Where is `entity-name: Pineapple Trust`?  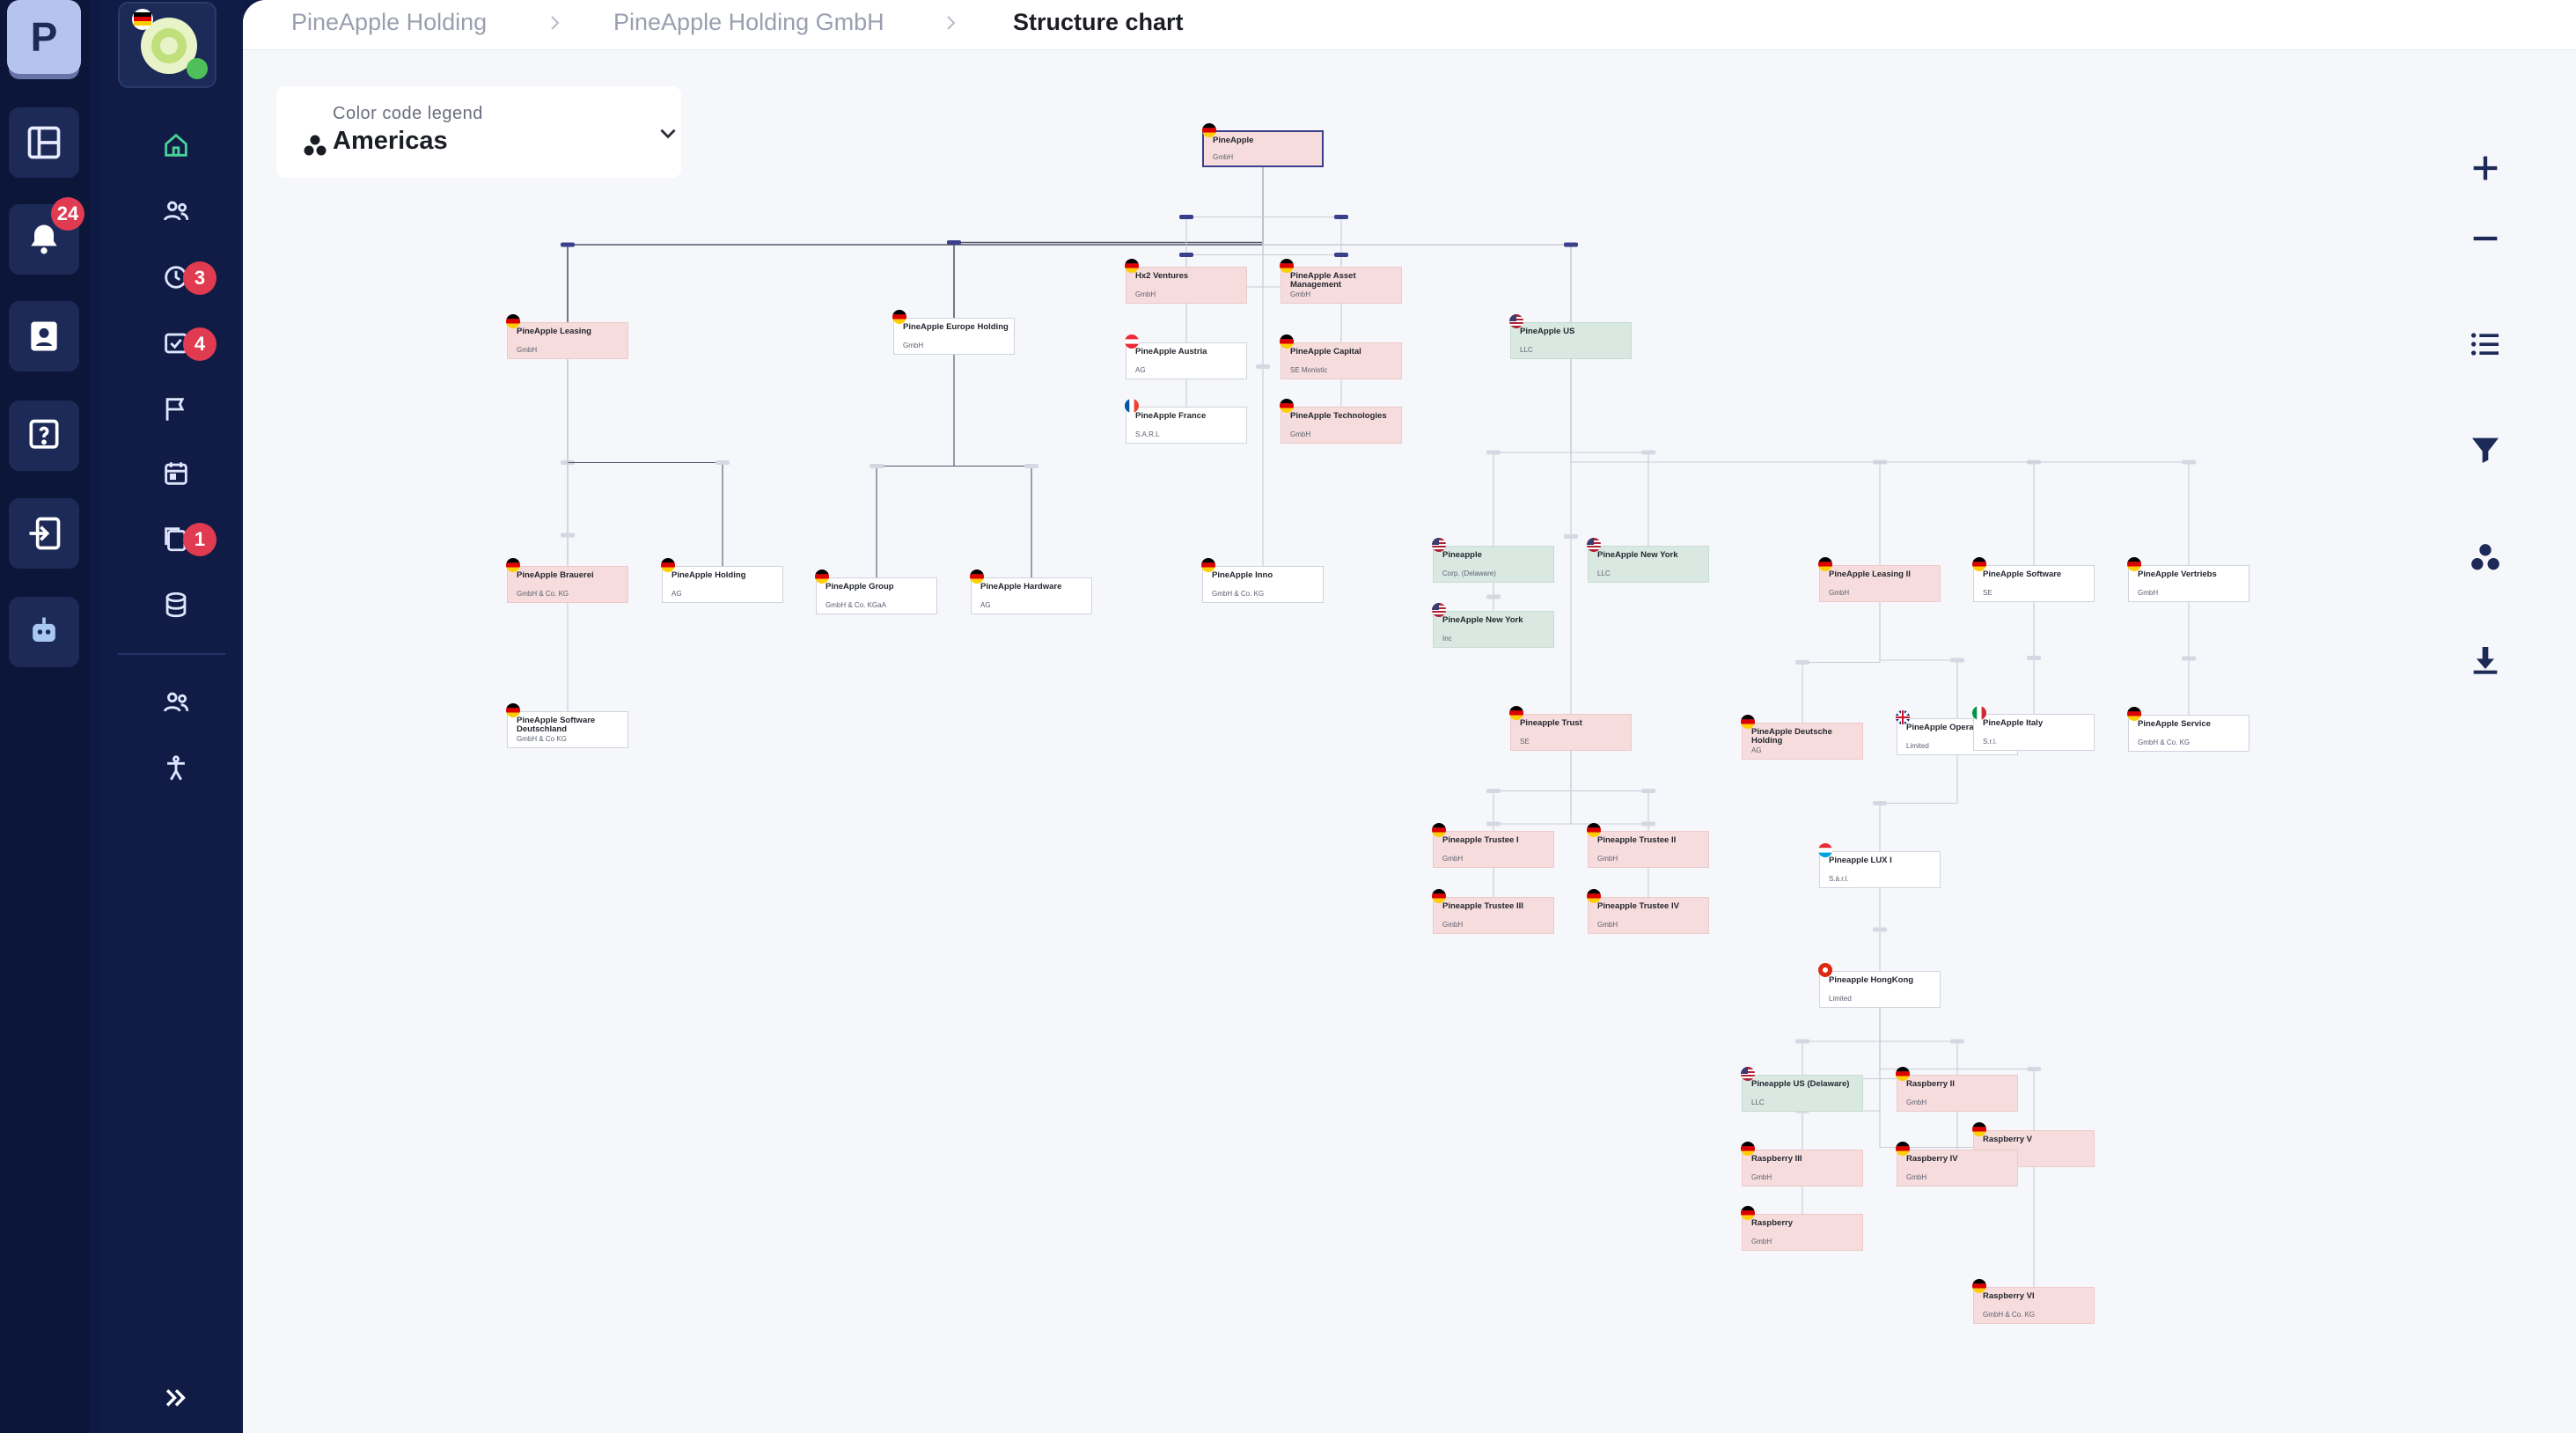 entity-name: Pineapple Trust is located at coordinates (1551, 723).